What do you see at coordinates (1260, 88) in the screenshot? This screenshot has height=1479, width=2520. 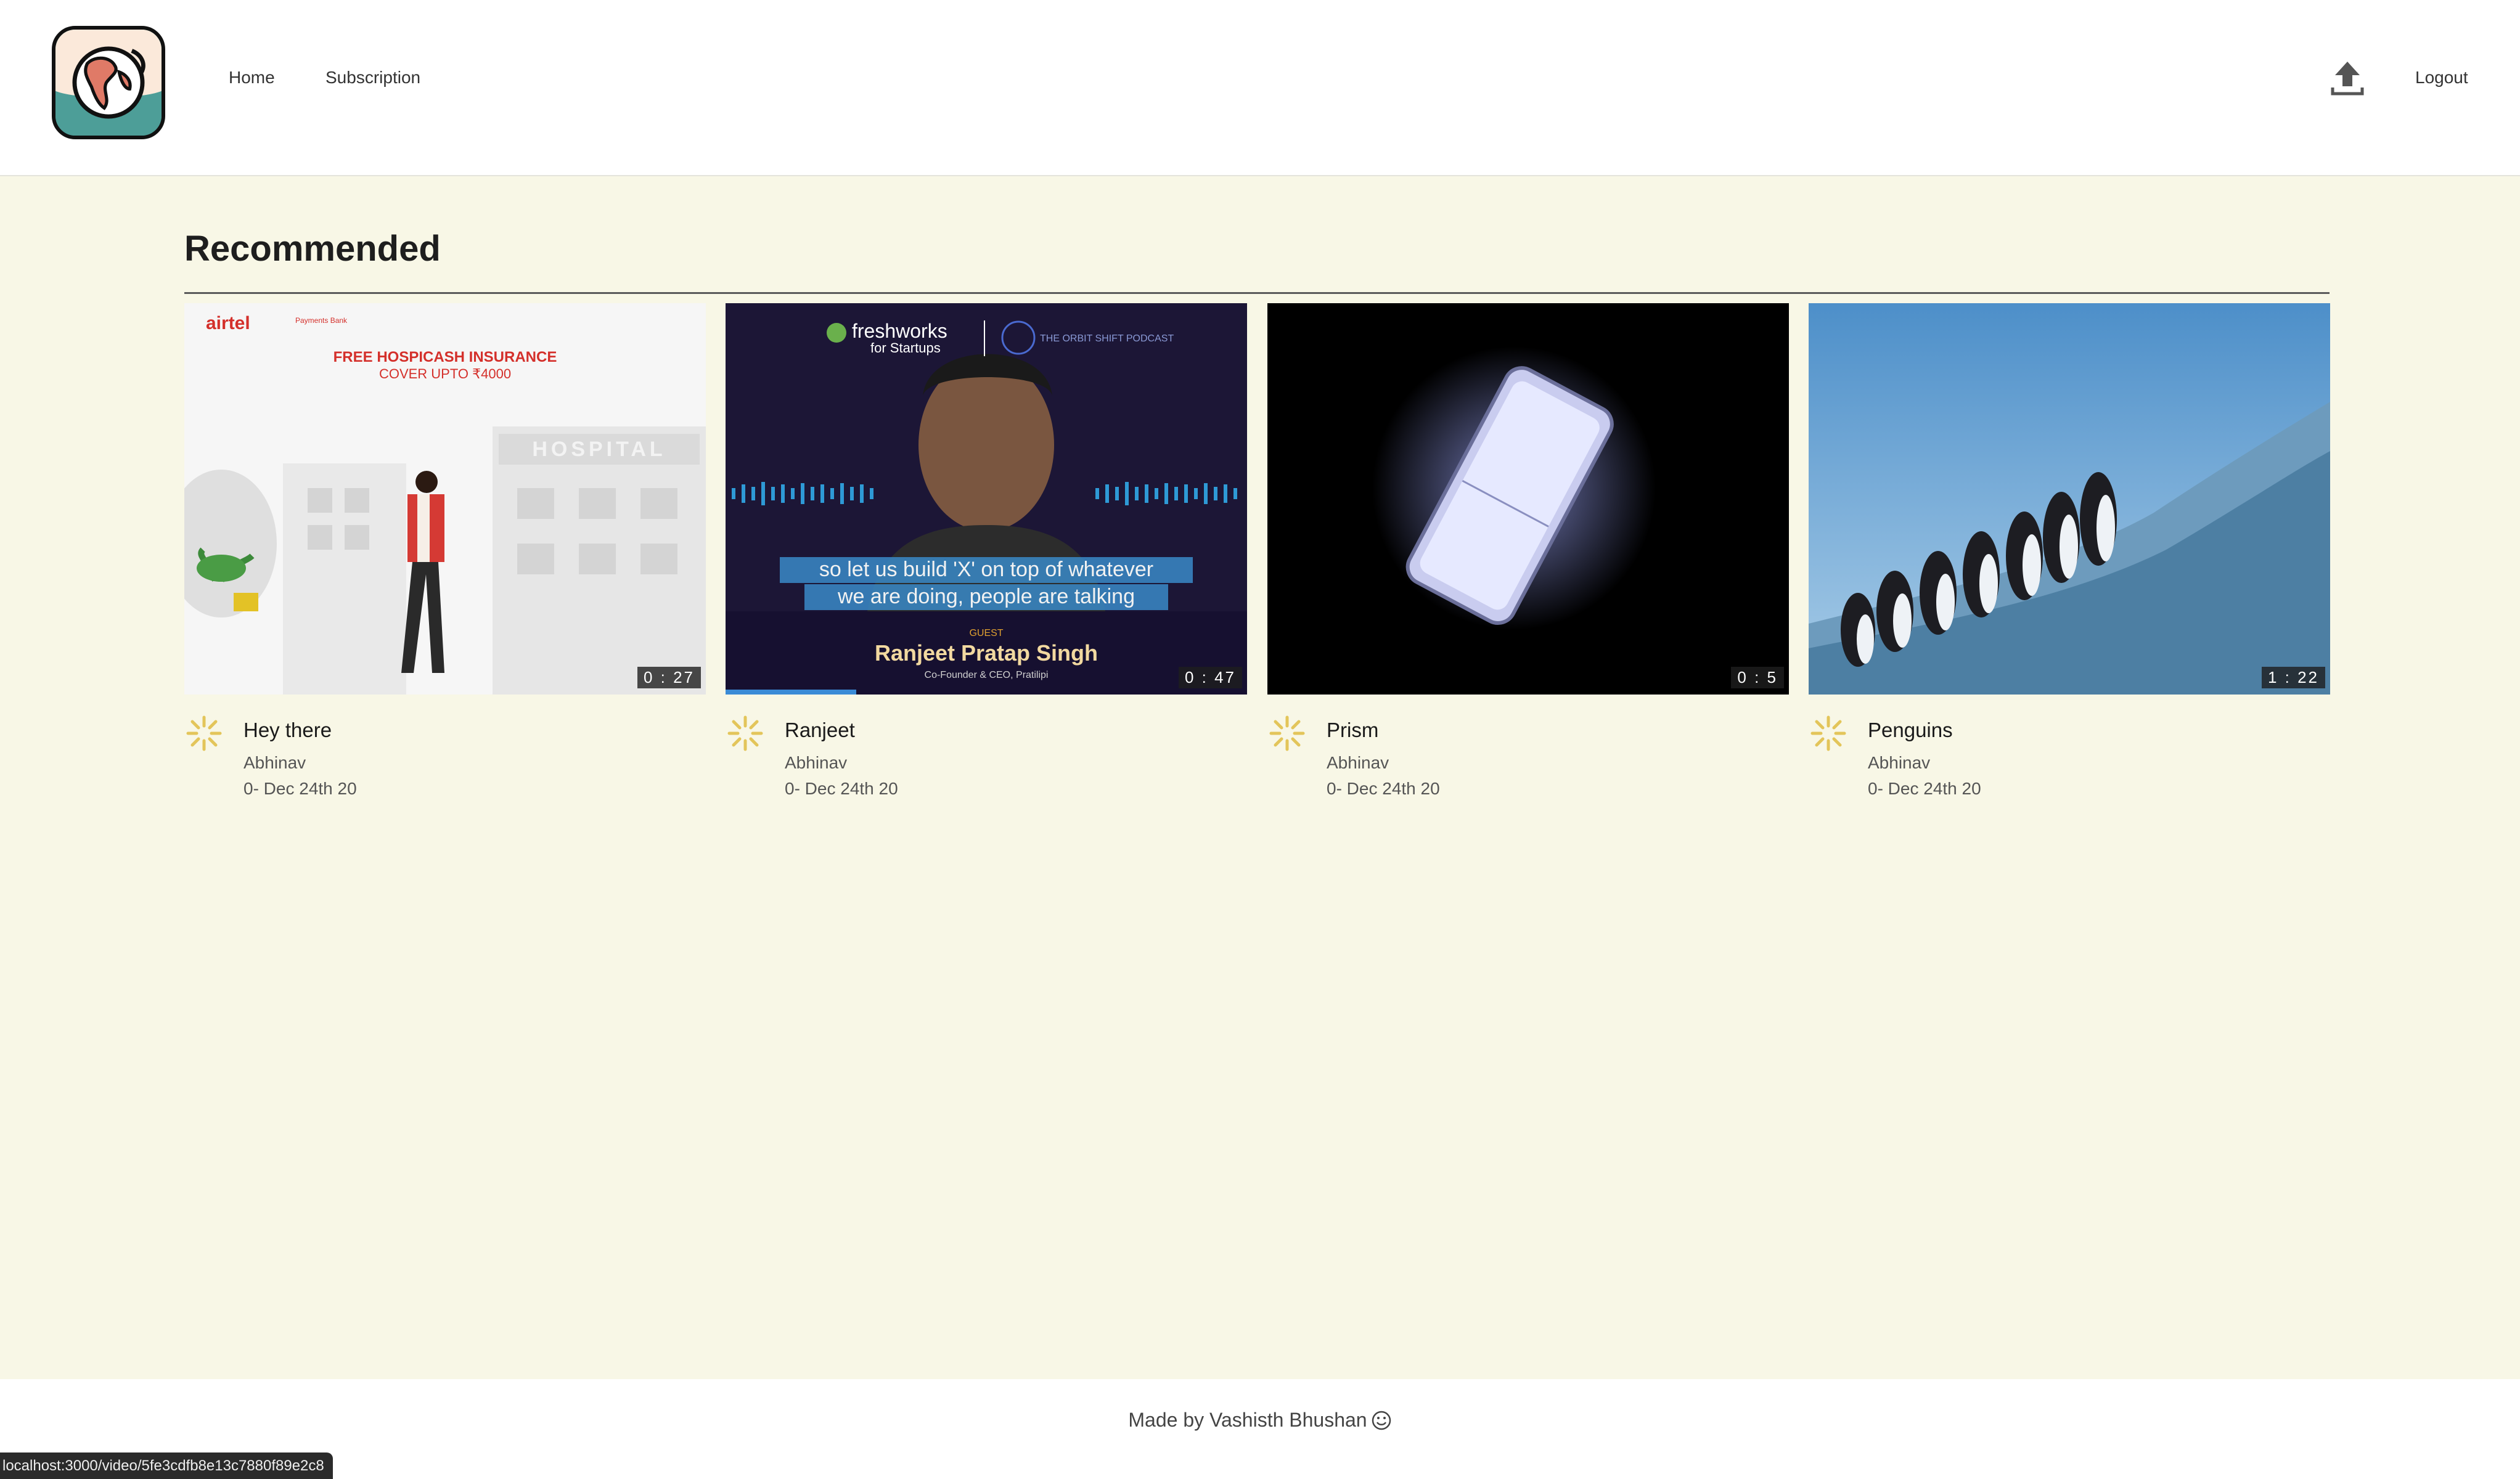 I see `top-navbar: Home Subscription Logout` at bounding box center [1260, 88].